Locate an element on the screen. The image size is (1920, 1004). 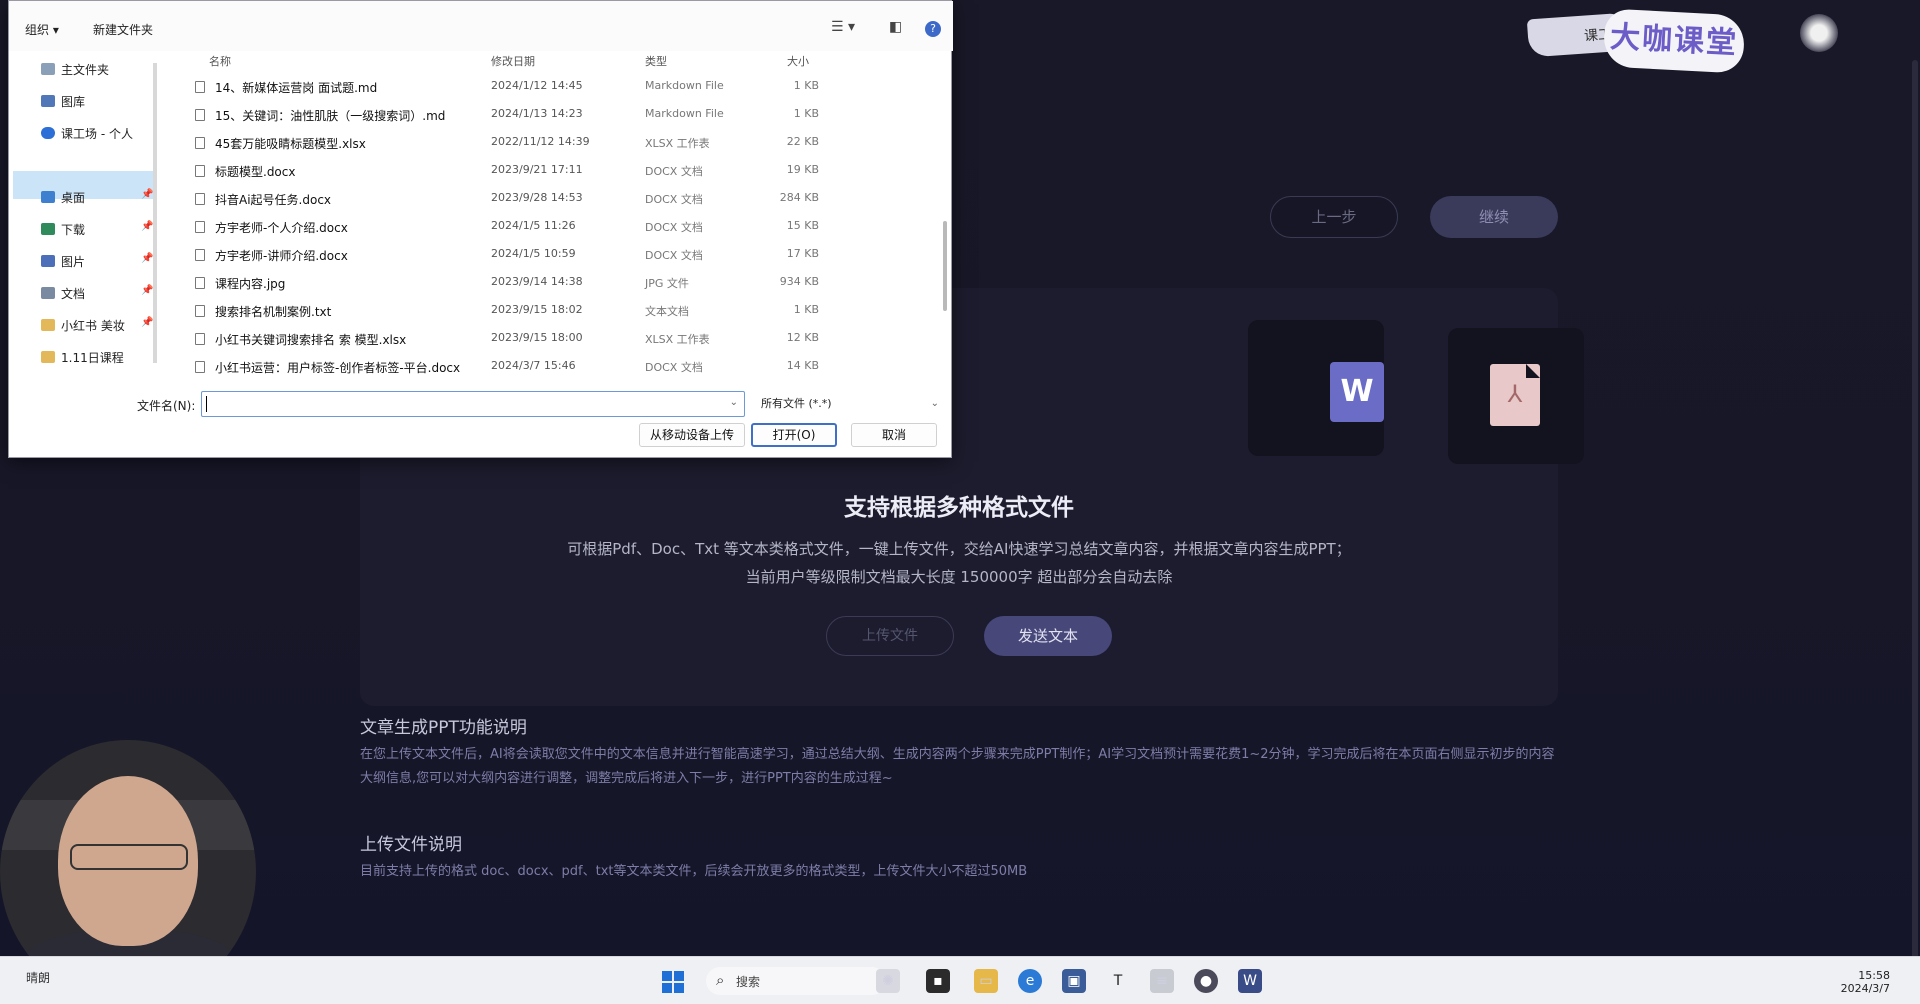
edge-browser-icon: e is located at coordinates (1030, 981).